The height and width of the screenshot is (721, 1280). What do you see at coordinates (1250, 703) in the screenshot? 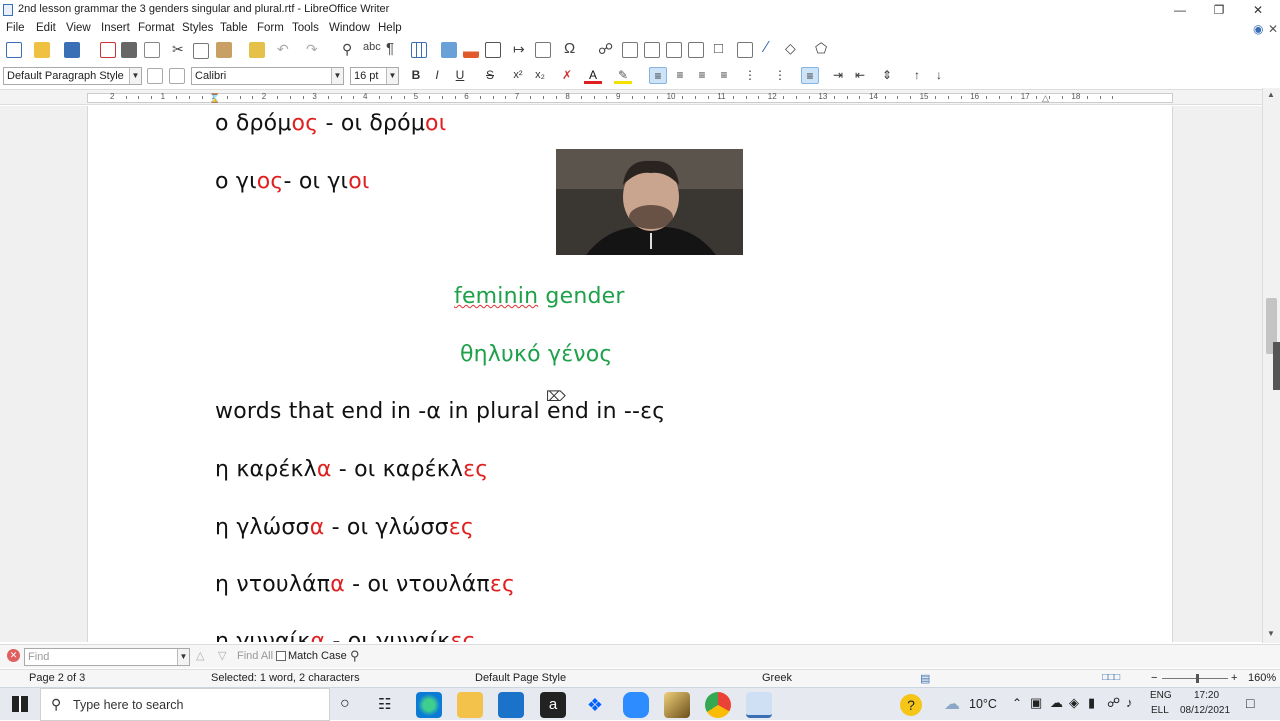
I see `notifications-icon: □` at bounding box center [1250, 703].